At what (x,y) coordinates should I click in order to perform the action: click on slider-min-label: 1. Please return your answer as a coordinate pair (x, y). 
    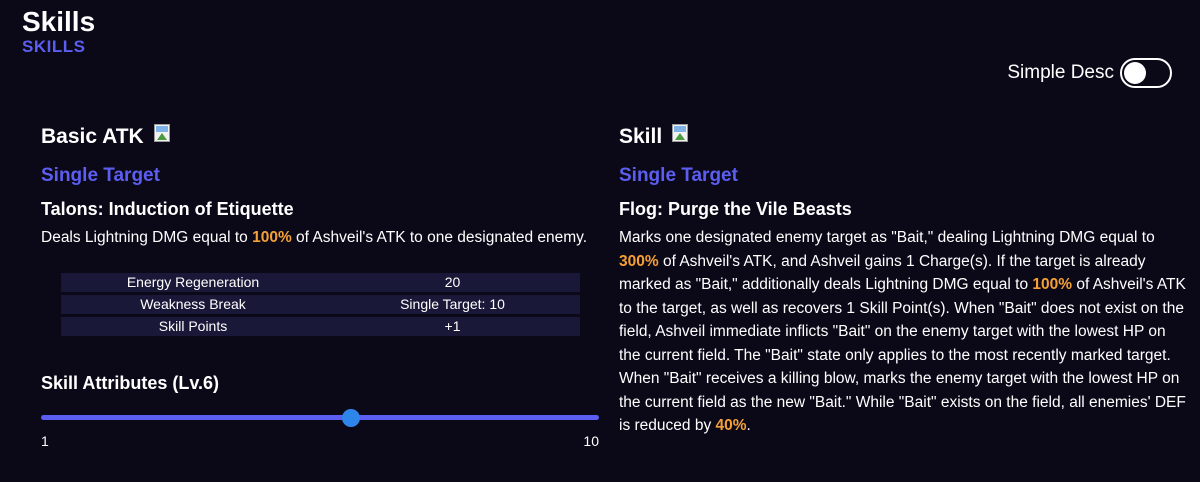
    Looking at the image, I should click on (45, 440).